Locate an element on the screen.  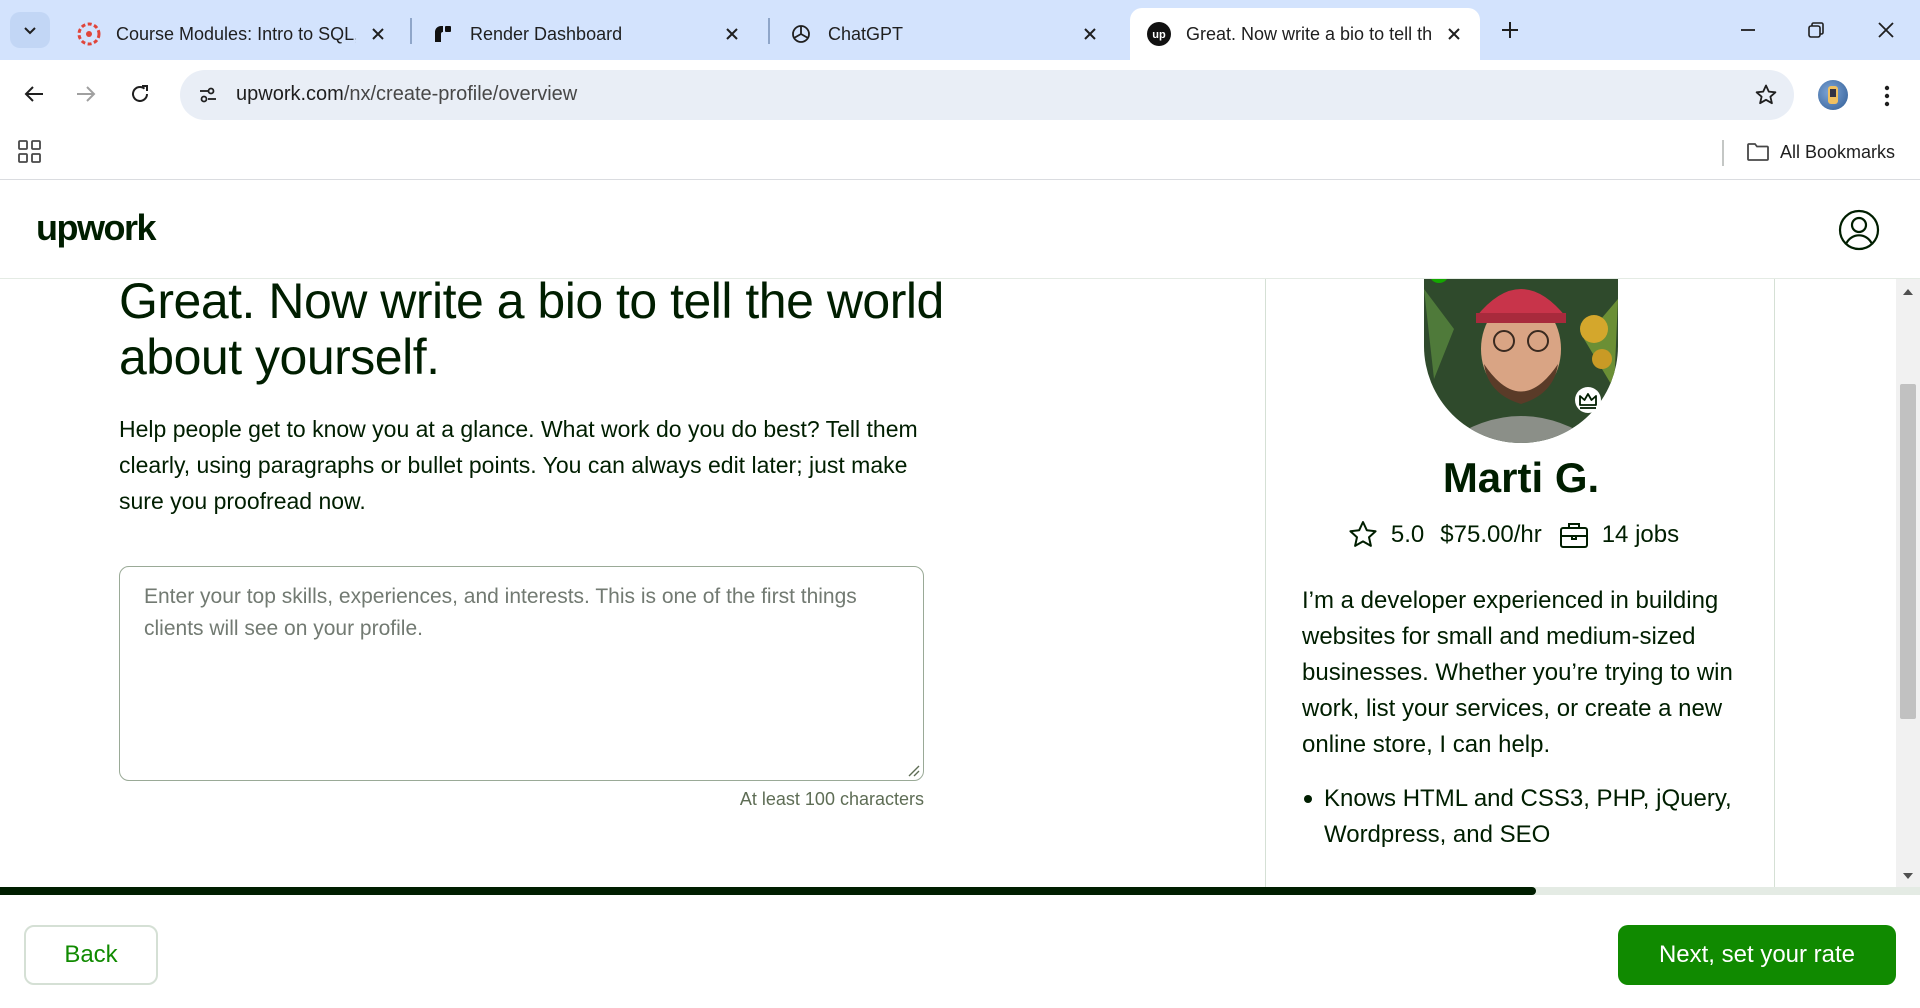
bookmarks-bar: All Bookmarks is located at coordinates (960, 154).